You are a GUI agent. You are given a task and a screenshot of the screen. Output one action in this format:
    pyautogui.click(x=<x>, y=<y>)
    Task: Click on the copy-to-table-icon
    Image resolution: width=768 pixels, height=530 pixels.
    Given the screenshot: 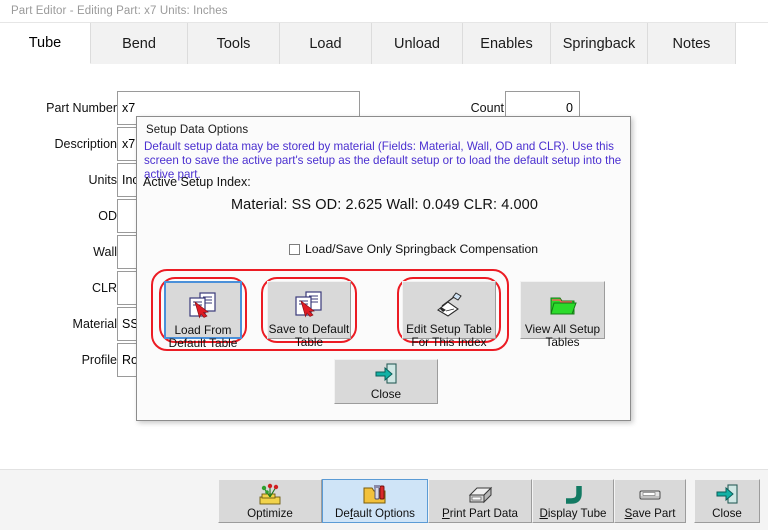 What is the action you would take?
    pyautogui.click(x=309, y=305)
    